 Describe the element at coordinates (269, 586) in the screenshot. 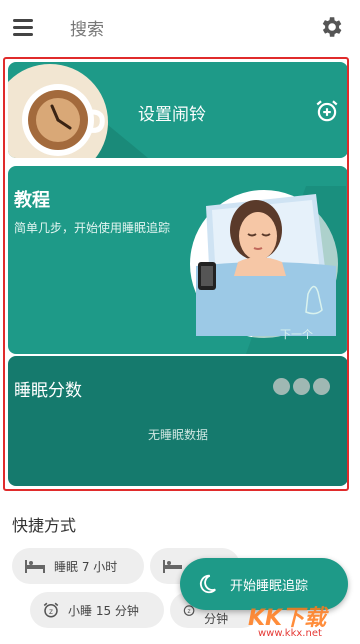

I see `fab-label: 开始睡眠追踪` at that location.